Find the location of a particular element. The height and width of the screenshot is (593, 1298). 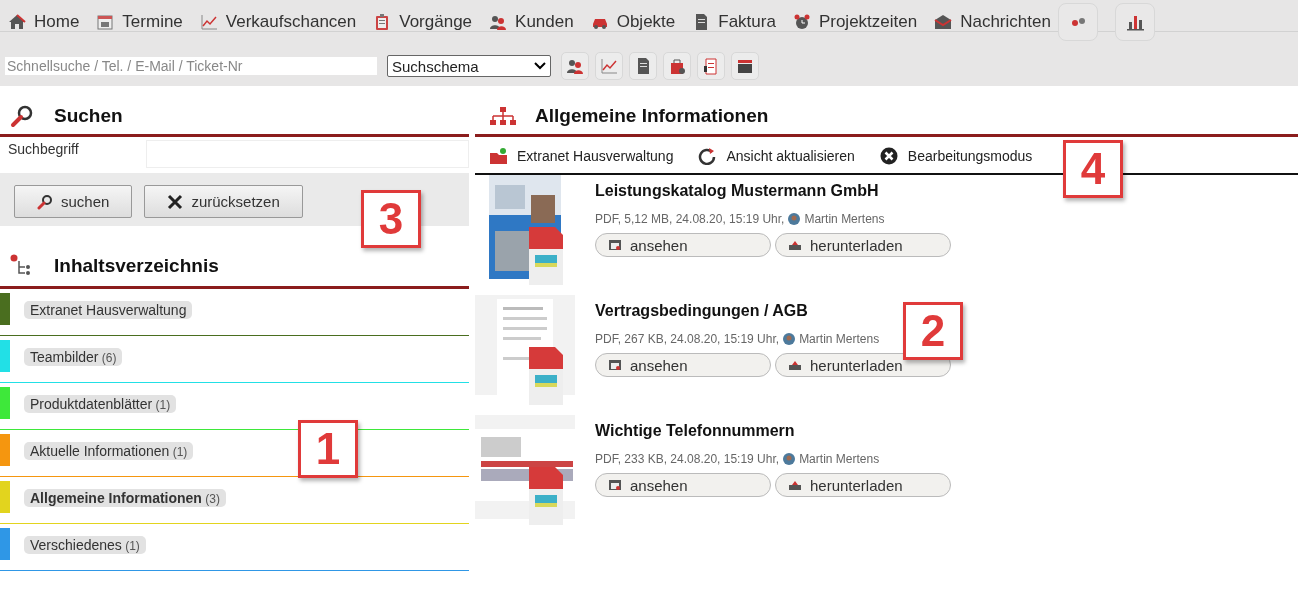

toolbar-link: Extranet Hausverwaltung is located at coordinates (581, 156).